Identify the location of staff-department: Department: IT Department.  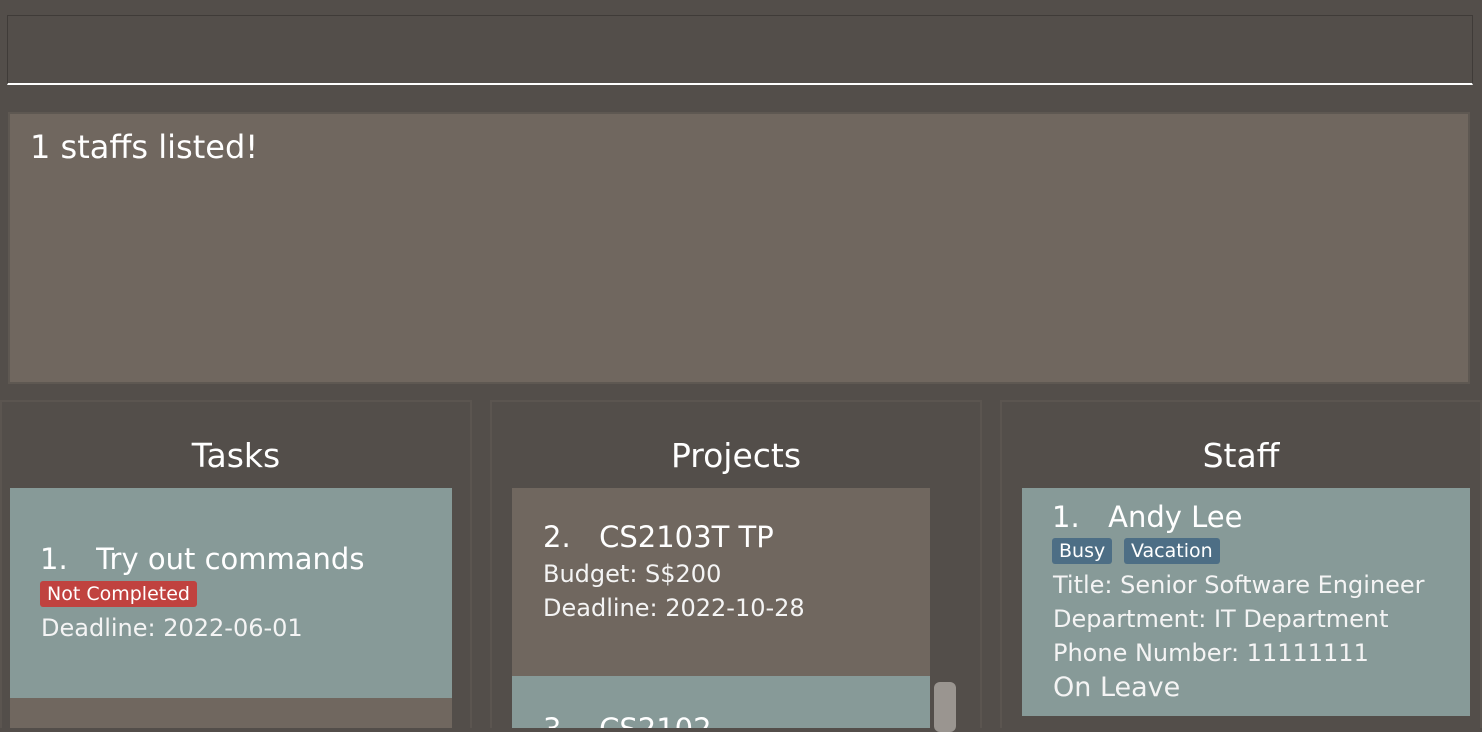
(1221, 619).